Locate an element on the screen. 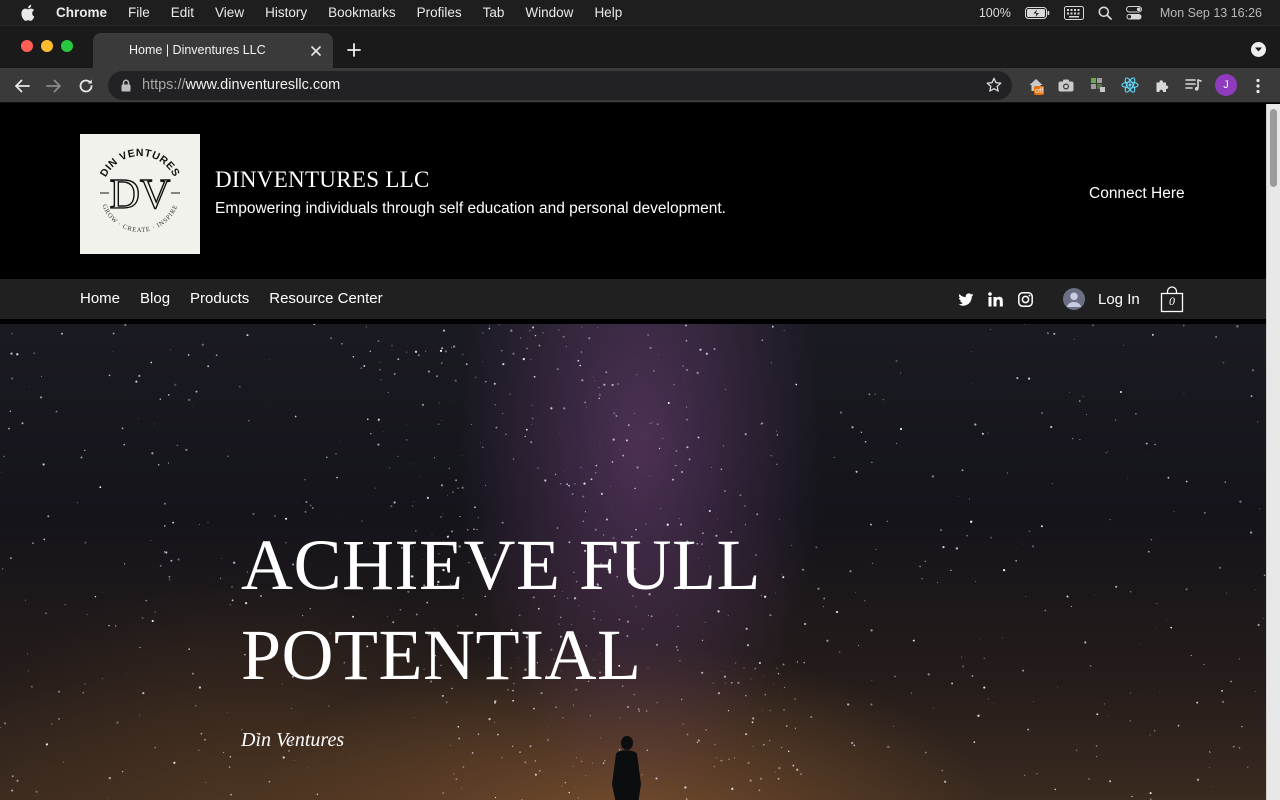  tab-strip: Home | Dinventures LLC is located at coordinates (640, 47).